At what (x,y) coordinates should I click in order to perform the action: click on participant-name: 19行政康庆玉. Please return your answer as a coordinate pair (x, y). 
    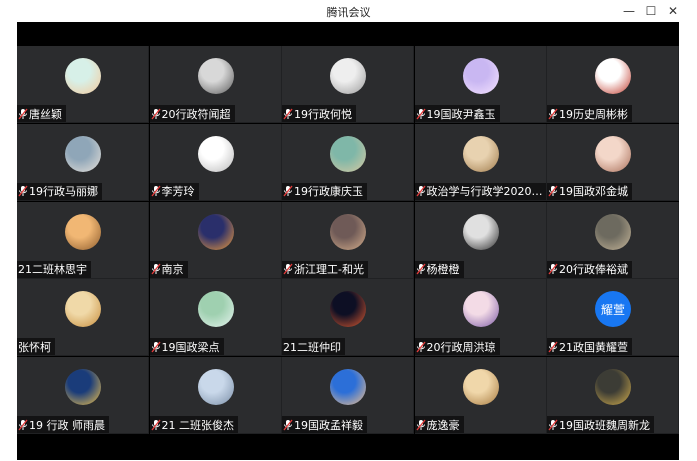
    Looking at the image, I should click on (328, 192).